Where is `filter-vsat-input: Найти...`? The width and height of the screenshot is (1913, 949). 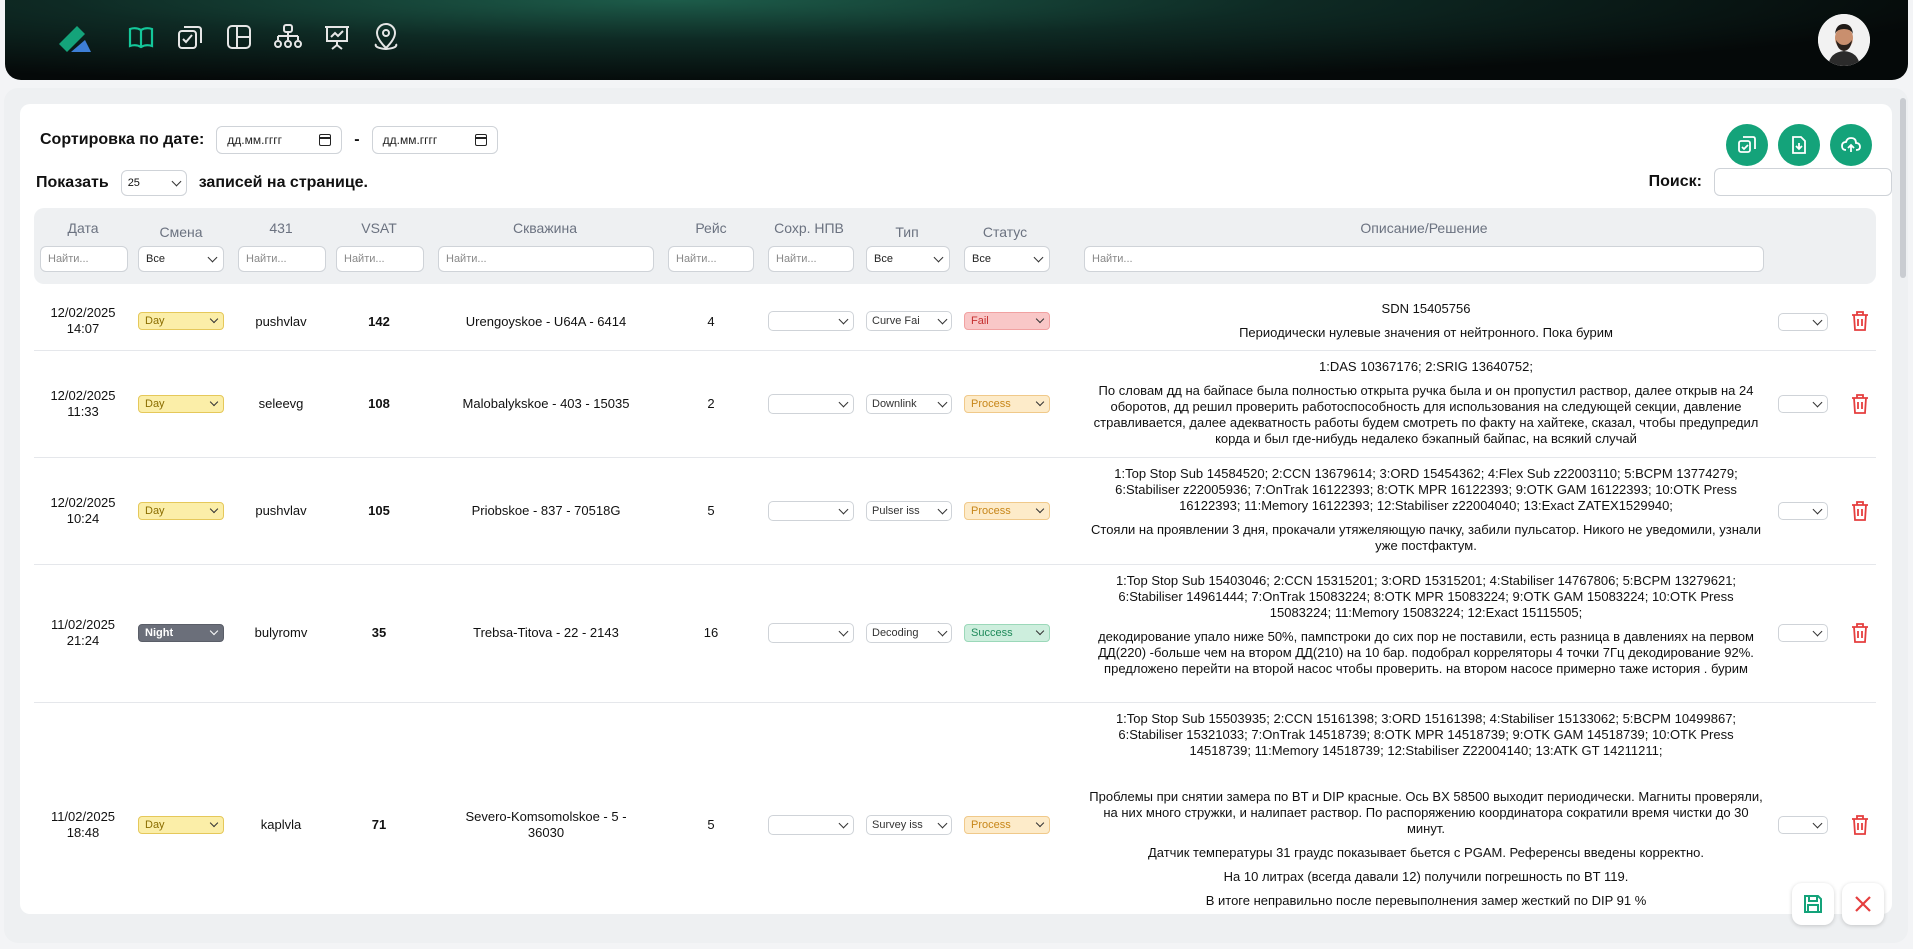
filter-vsat-input: Найти... is located at coordinates (380, 259).